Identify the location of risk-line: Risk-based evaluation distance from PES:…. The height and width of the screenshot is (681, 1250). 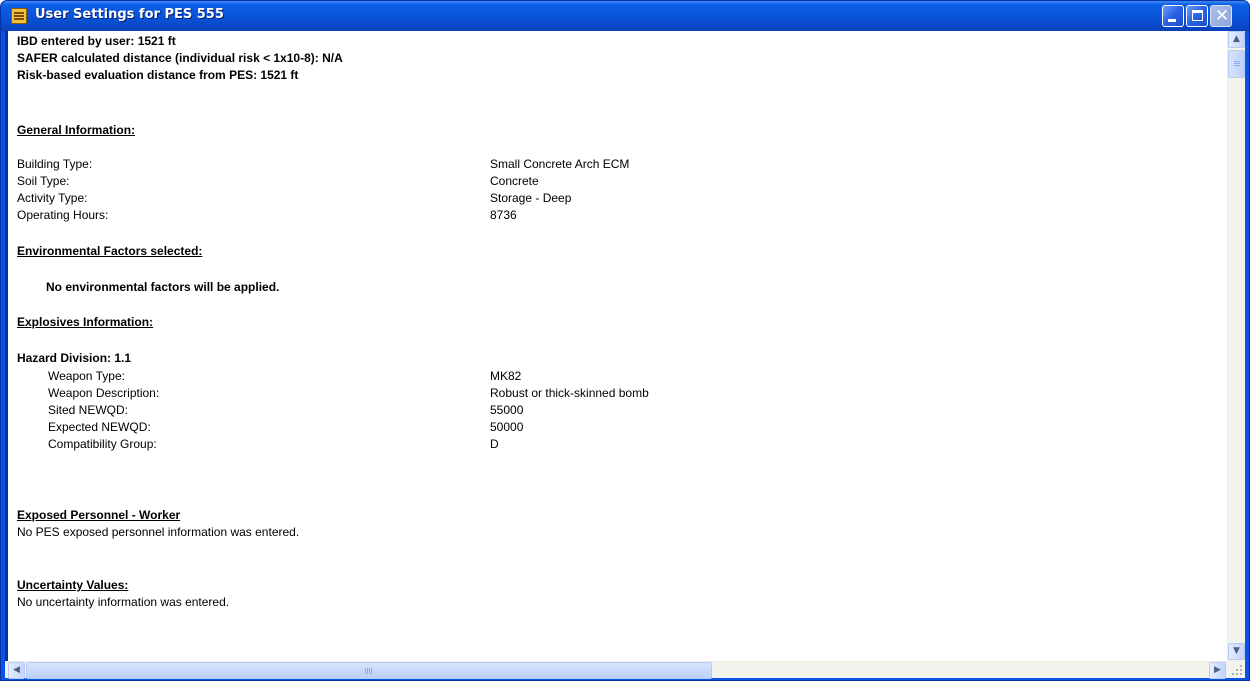
(158, 75).